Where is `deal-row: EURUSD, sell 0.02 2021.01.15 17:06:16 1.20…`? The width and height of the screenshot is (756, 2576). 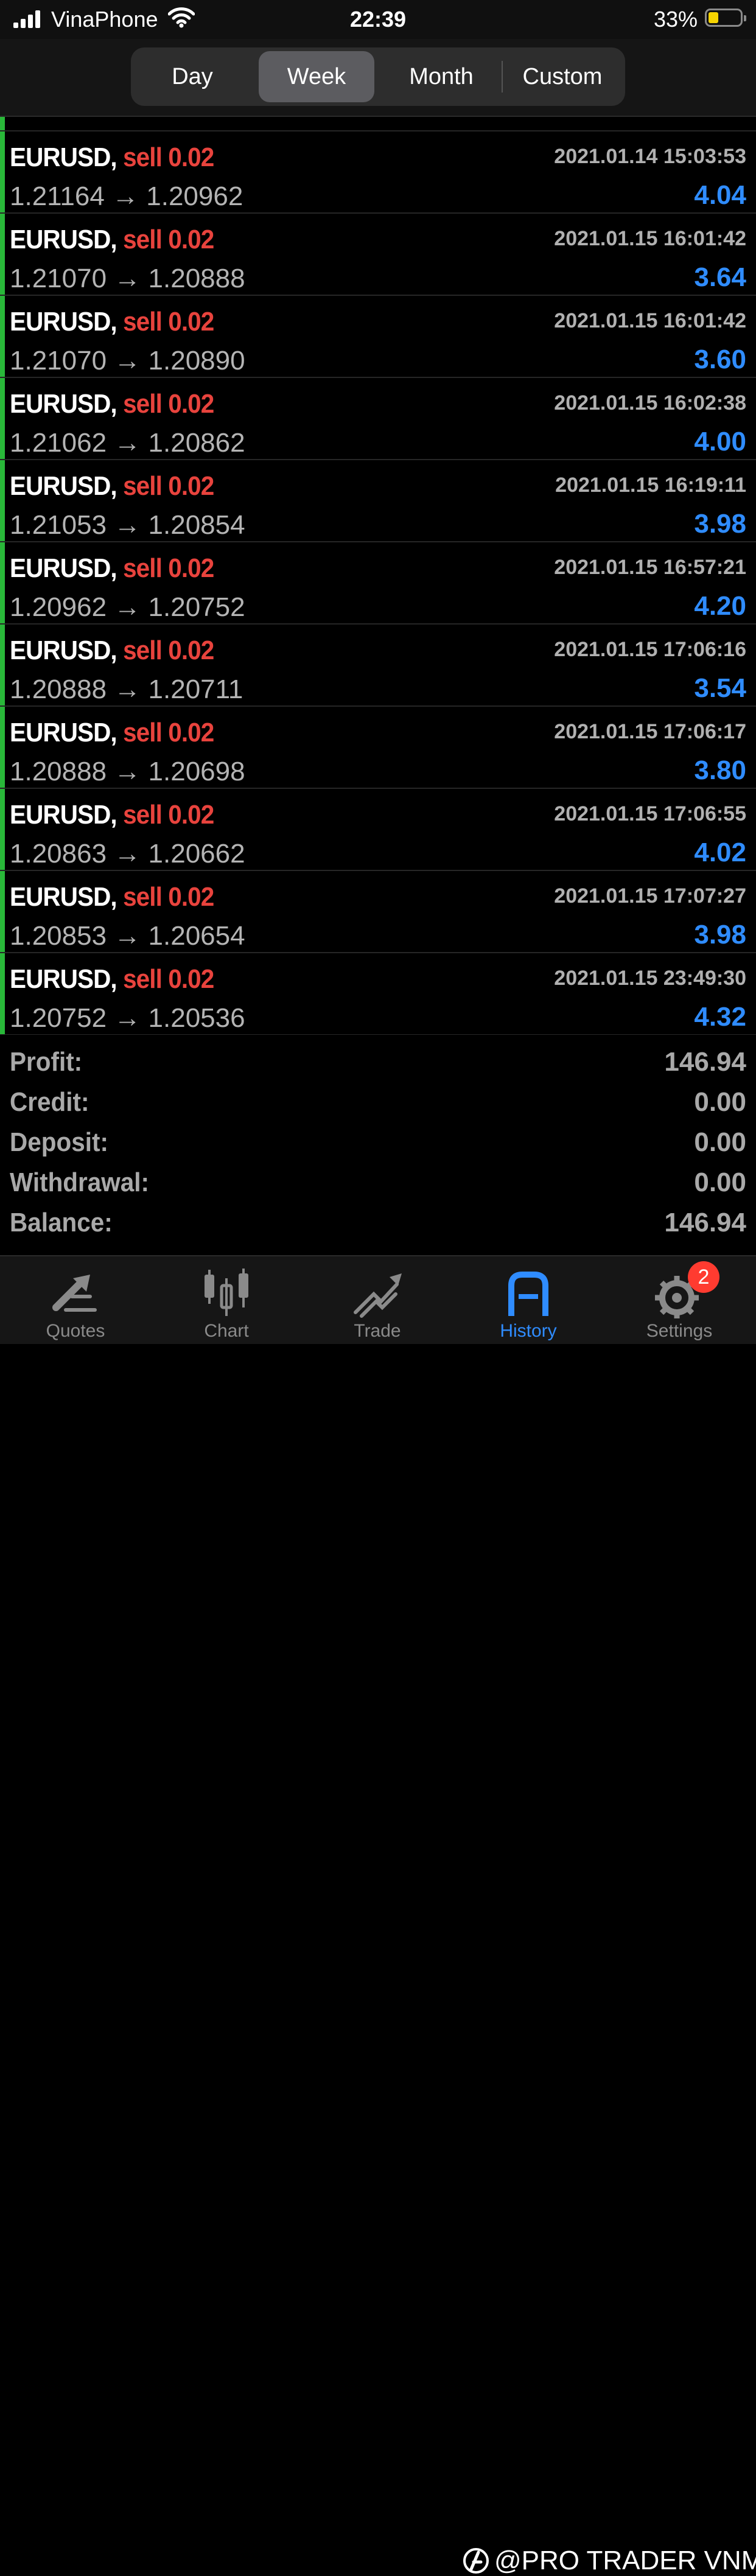
deal-row: EURUSD, sell 0.02 2021.01.15 17:06:16 1.20… is located at coordinates (378, 666).